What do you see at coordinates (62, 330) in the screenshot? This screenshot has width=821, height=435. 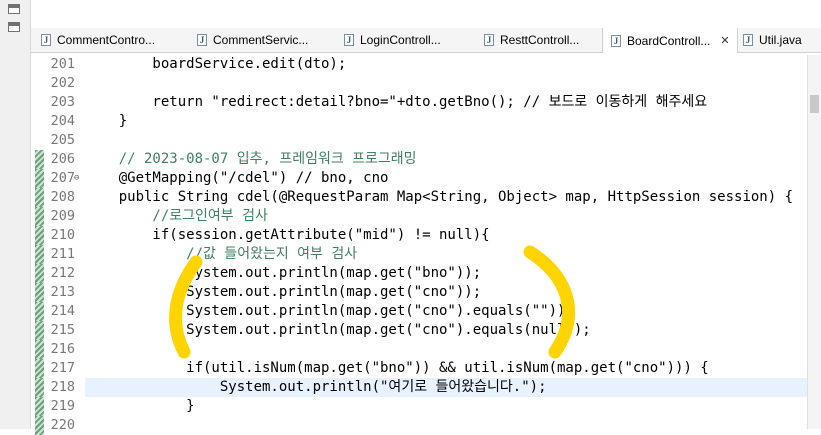 I see `line-number: 215` at bounding box center [62, 330].